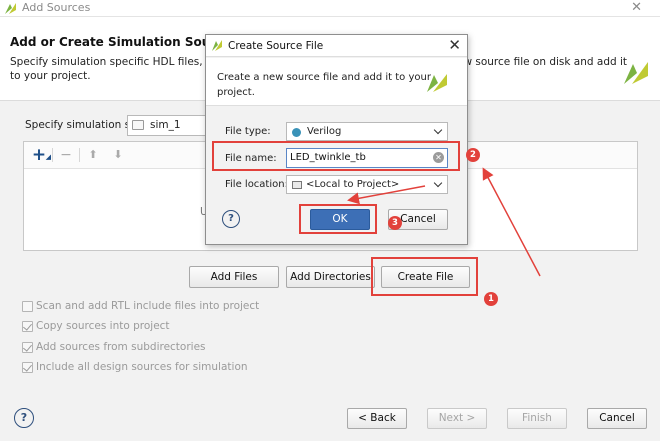 The image size is (660, 441). I want to click on annotation-badge: 1, so click(491, 299).